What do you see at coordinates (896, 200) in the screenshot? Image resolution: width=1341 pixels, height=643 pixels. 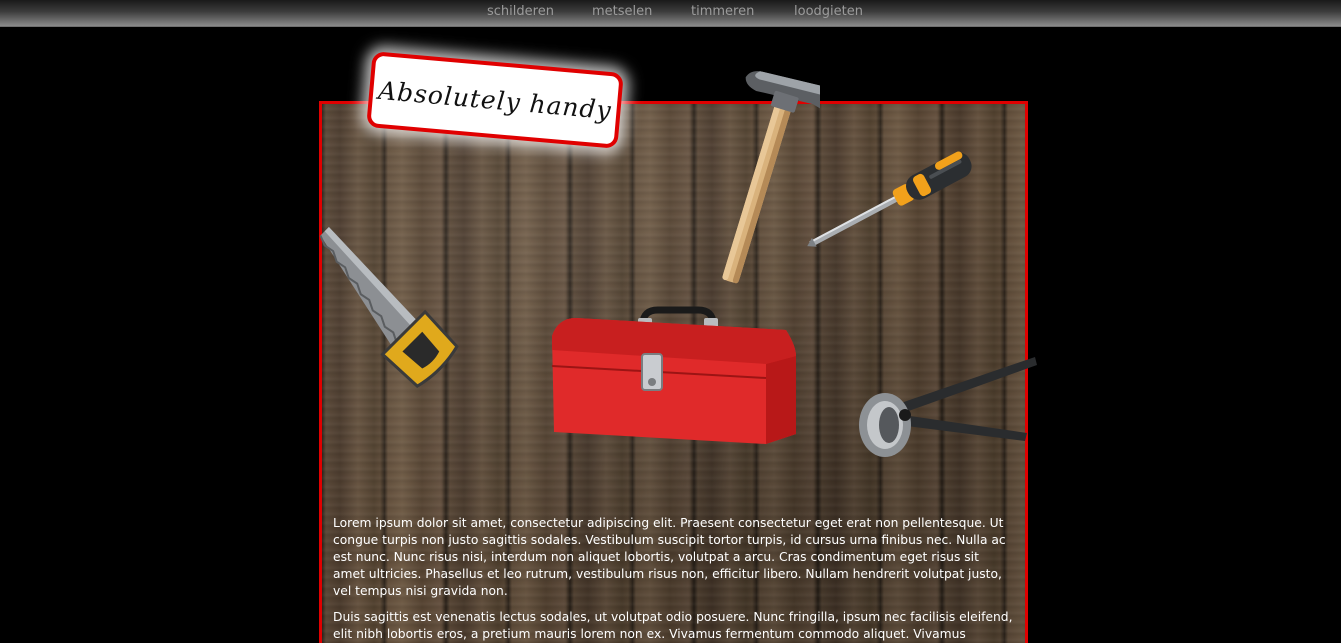 I see `screwdriver-icon` at bounding box center [896, 200].